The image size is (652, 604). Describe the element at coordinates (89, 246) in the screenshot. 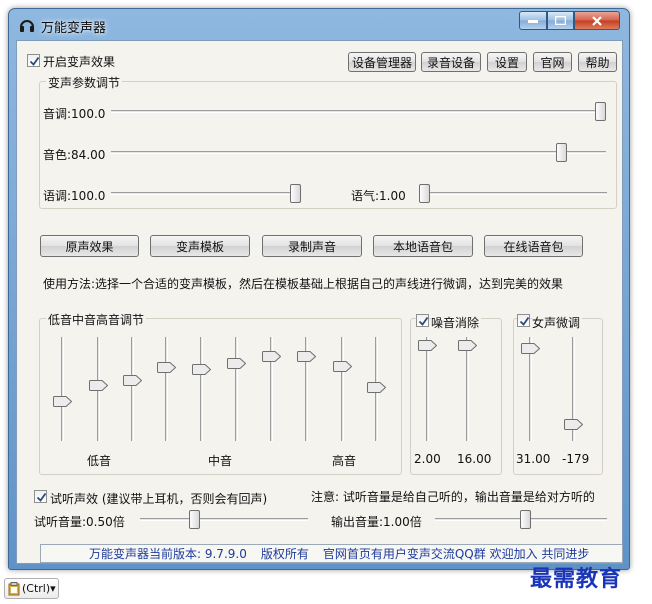

I see `original-voice-button: 原声效果` at that location.